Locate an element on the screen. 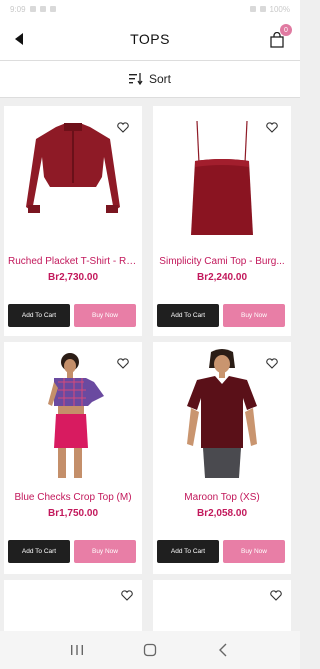 The height and width of the screenshot is (669, 320). back-nav-button is located at coordinates (223, 650).